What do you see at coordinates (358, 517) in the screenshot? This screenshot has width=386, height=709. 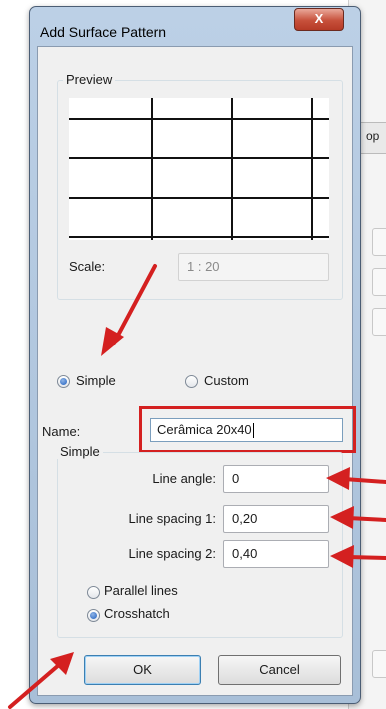 I see `arrow-to-line-spacing-1-icon` at bounding box center [358, 517].